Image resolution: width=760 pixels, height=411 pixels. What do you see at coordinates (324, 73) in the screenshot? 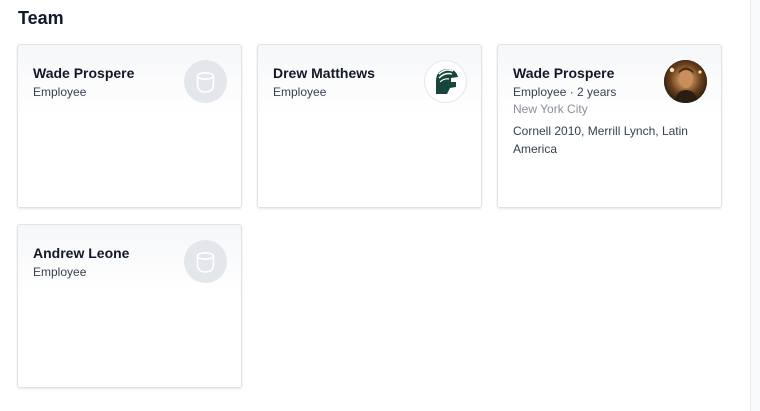
I see `member-name: Drew Matthews` at bounding box center [324, 73].